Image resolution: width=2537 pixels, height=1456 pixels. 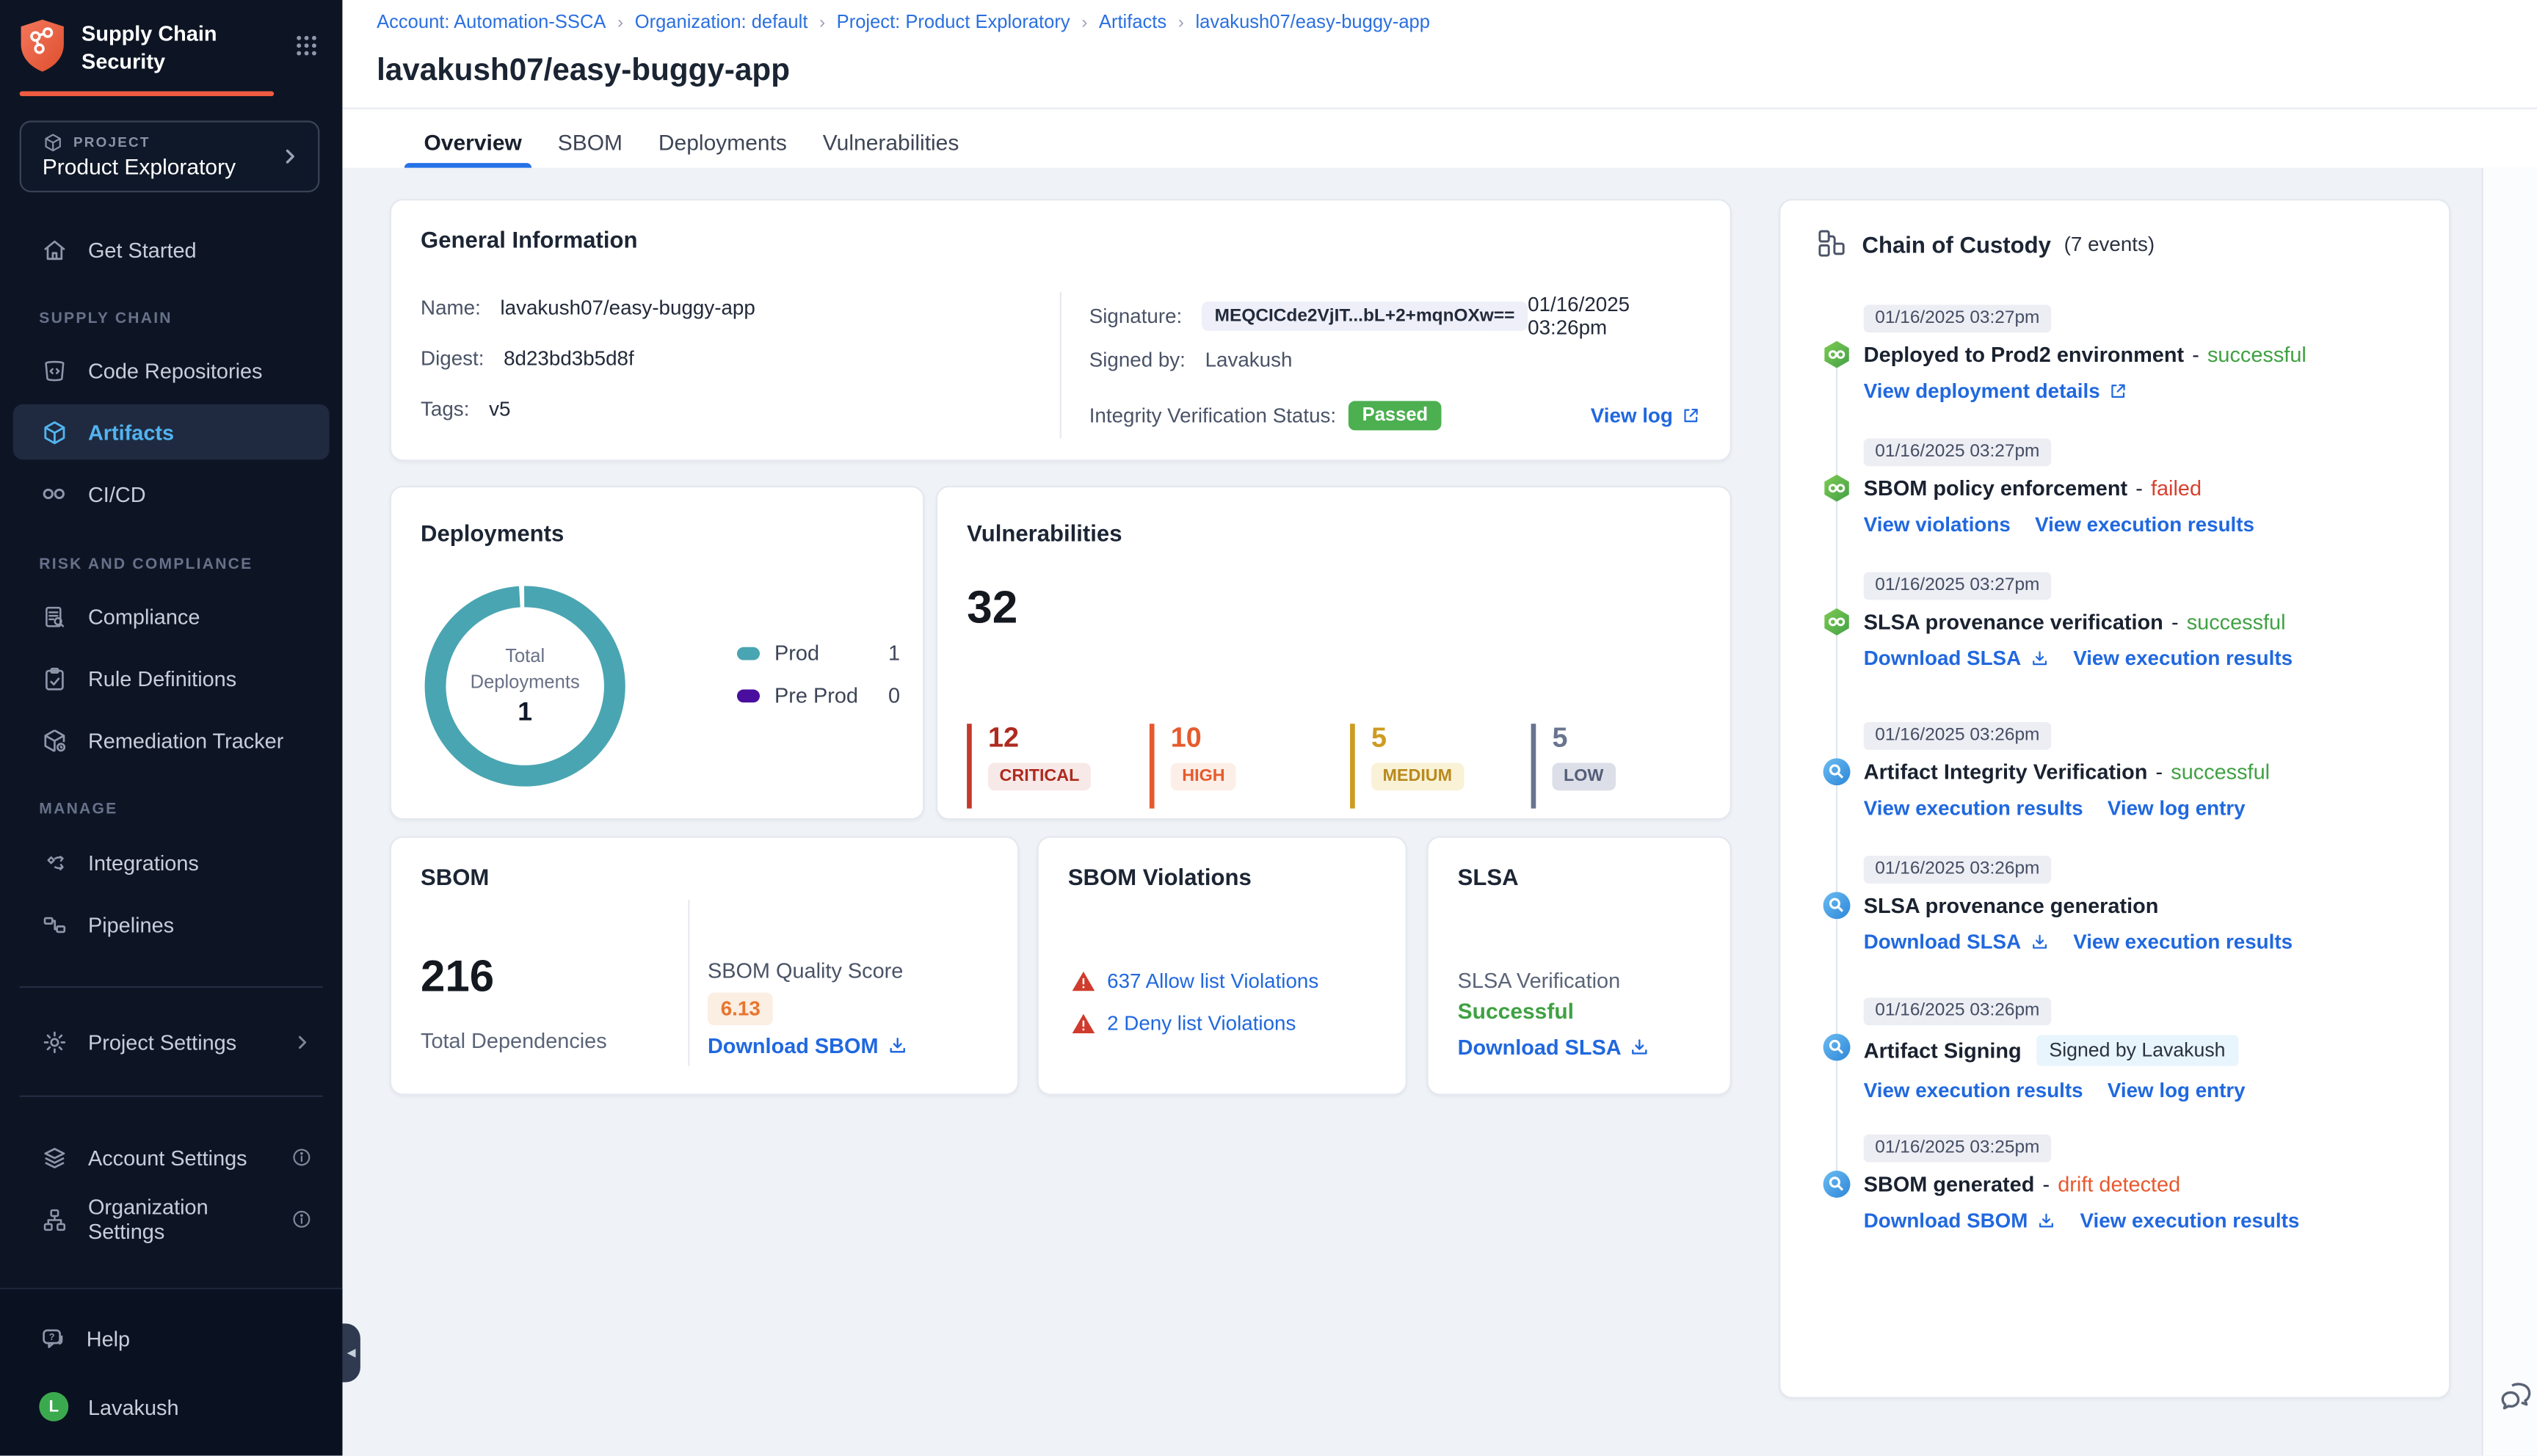 I want to click on app-logo-shield-icon, so click(x=42, y=45).